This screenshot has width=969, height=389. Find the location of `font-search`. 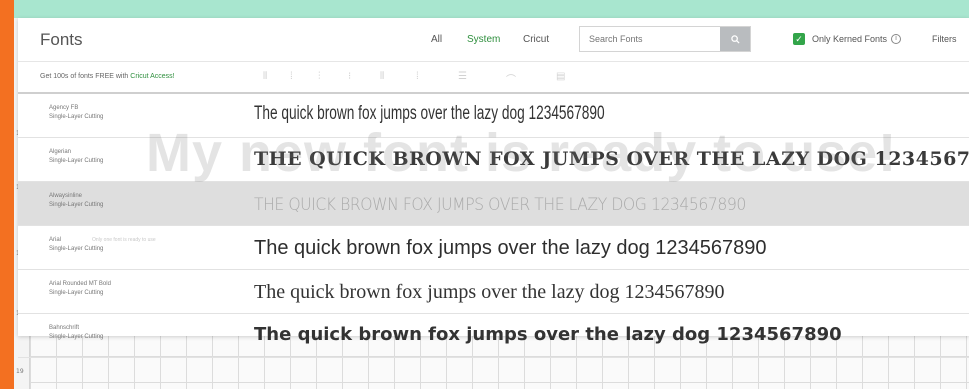

font-search is located at coordinates (665, 39).